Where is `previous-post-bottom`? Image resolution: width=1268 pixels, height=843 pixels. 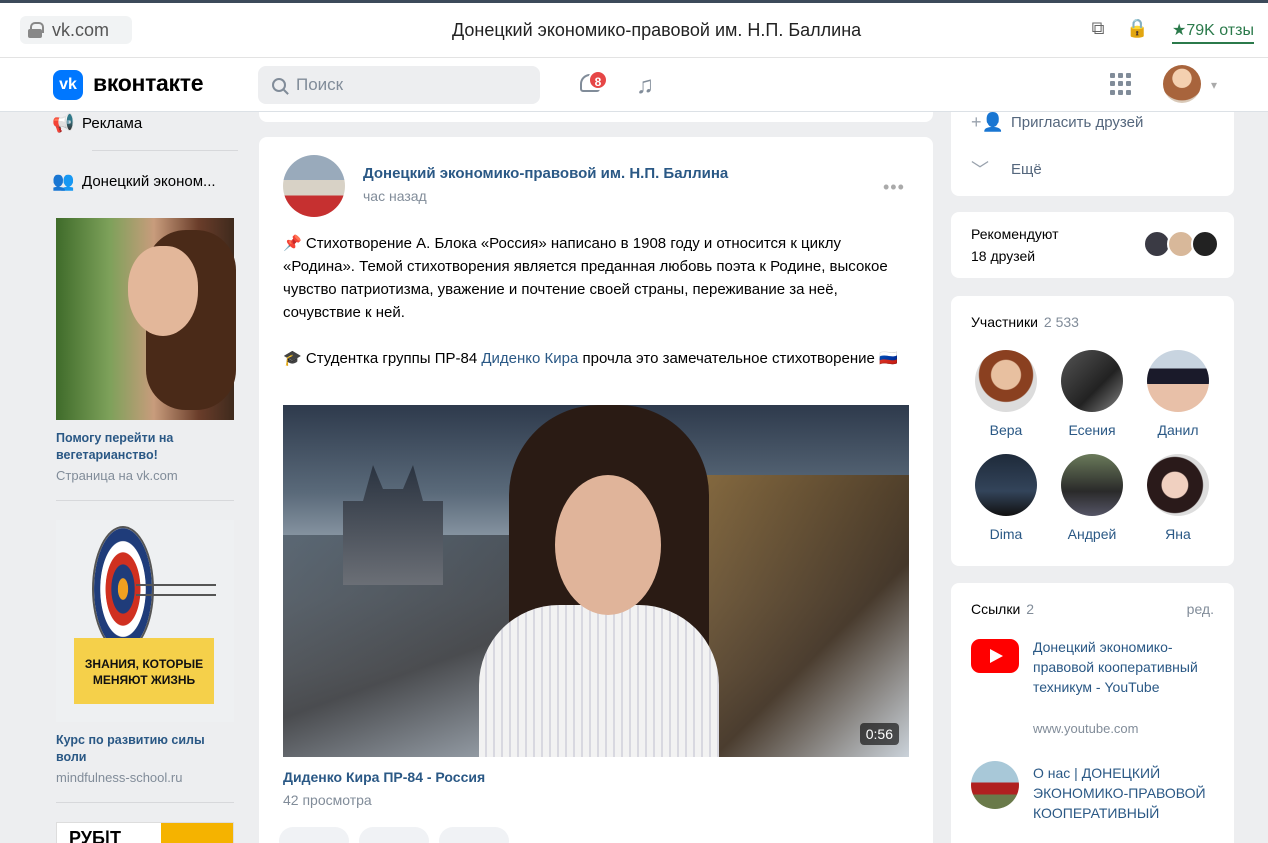 previous-post-bottom is located at coordinates (596, 117).